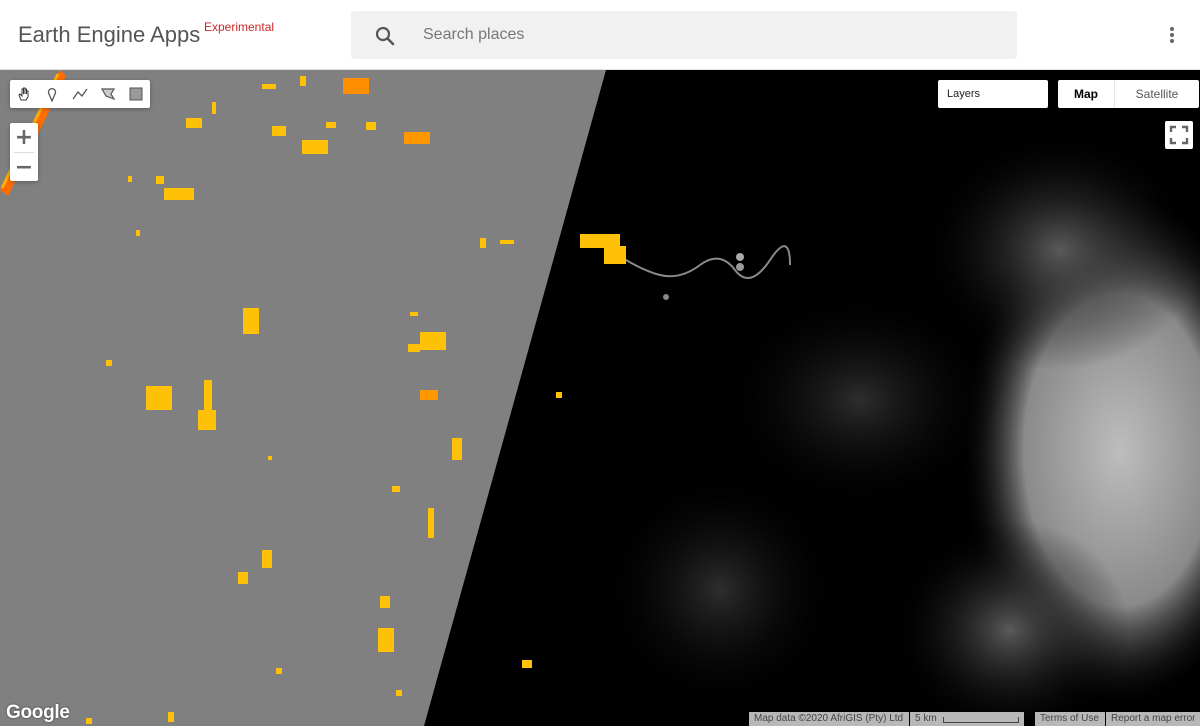 The width and height of the screenshot is (1200, 726). Describe the element at coordinates (24, 137) in the screenshot. I see `zoom-in-button: +` at that location.